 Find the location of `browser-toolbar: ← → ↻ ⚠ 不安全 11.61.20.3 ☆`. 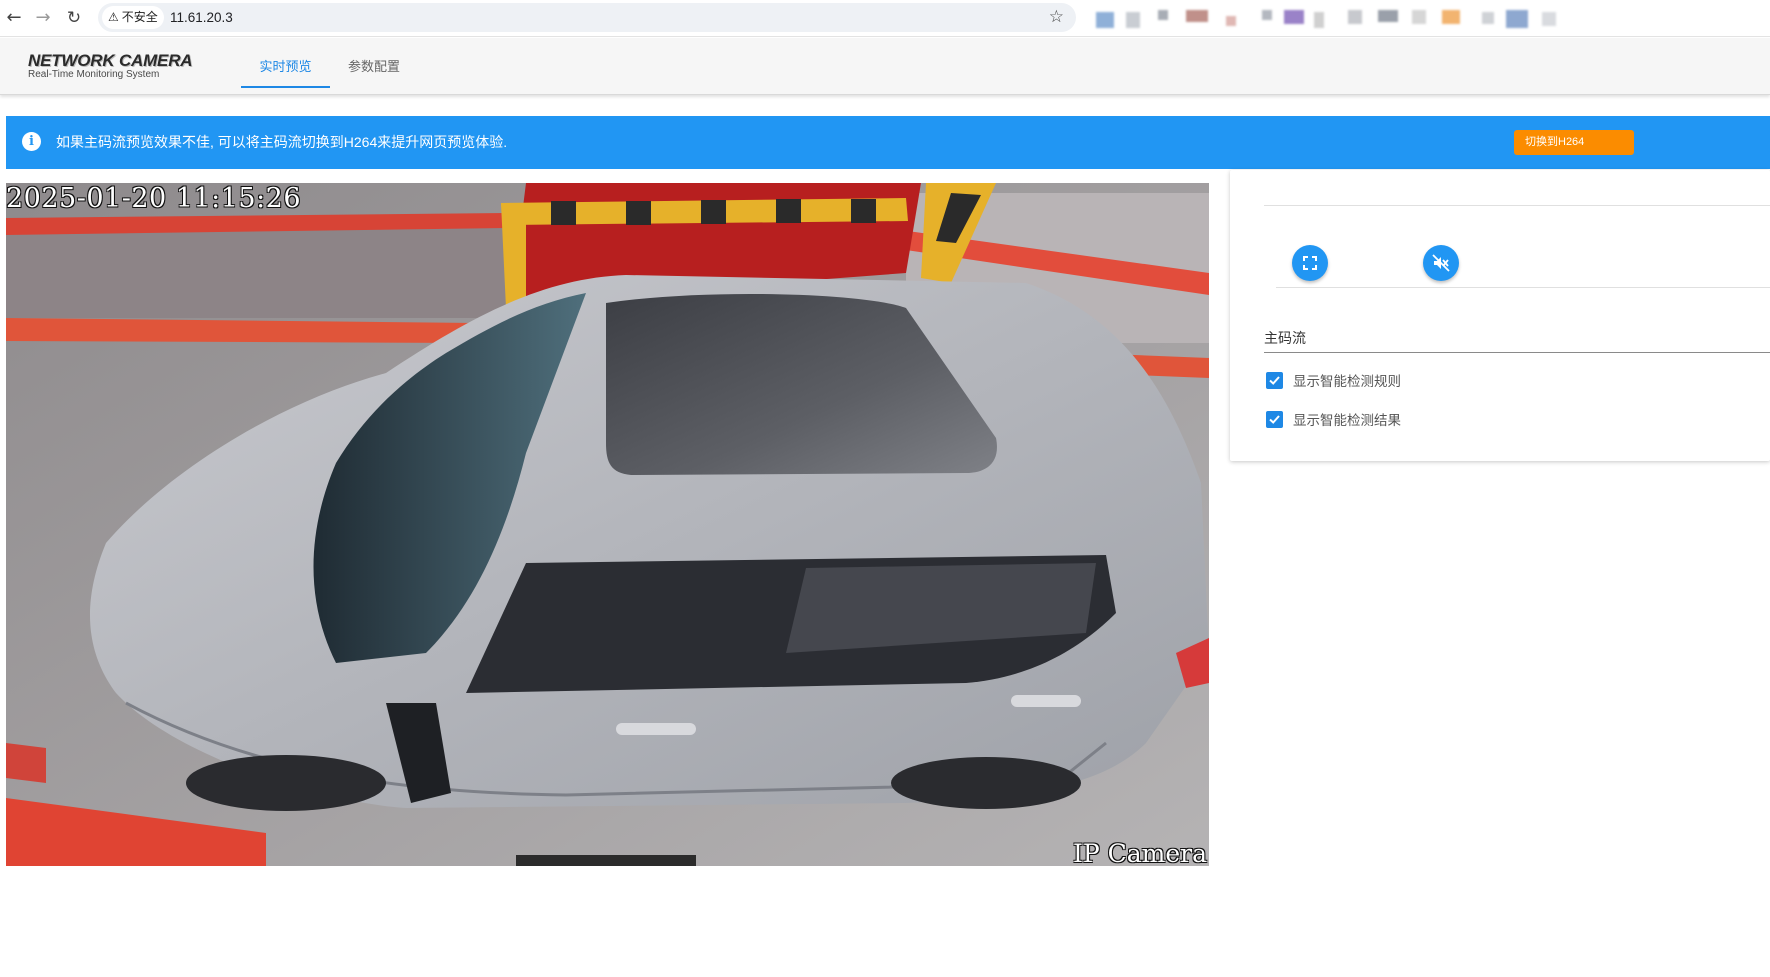

browser-toolbar: ← → ↻ ⚠ 不安全 11.61.20.3 ☆ is located at coordinates (885, 18).